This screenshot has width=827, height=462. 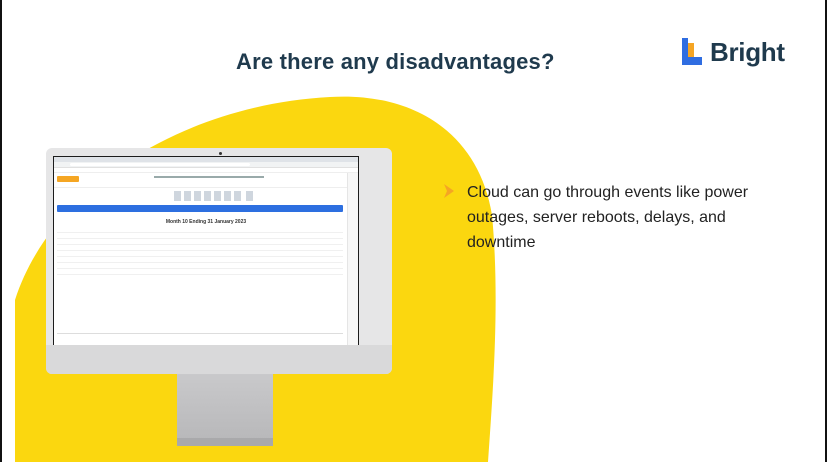 What do you see at coordinates (747, 51) in the screenshot?
I see `logo-text: Bright` at bounding box center [747, 51].